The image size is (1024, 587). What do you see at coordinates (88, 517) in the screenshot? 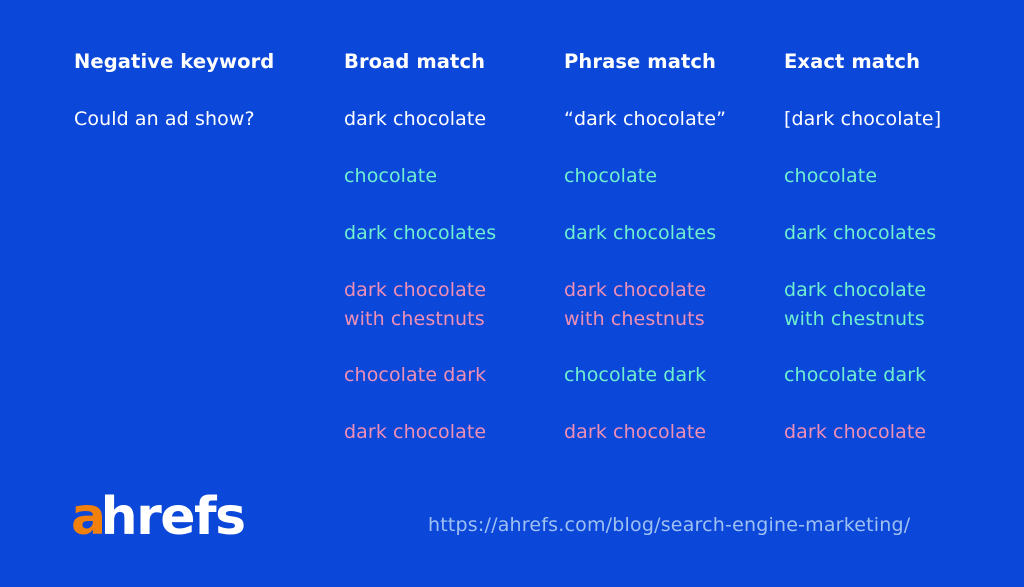
I see `logo-letter-a: a` at bounding box center [88, 517].